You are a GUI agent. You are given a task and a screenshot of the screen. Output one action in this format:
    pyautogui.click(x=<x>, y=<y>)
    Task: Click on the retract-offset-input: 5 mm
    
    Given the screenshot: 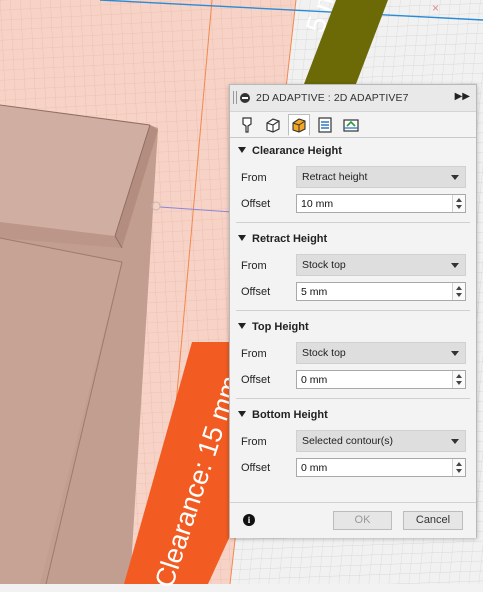 What is the action you would take?
    pyautogui.click(x=381, y=291)
    